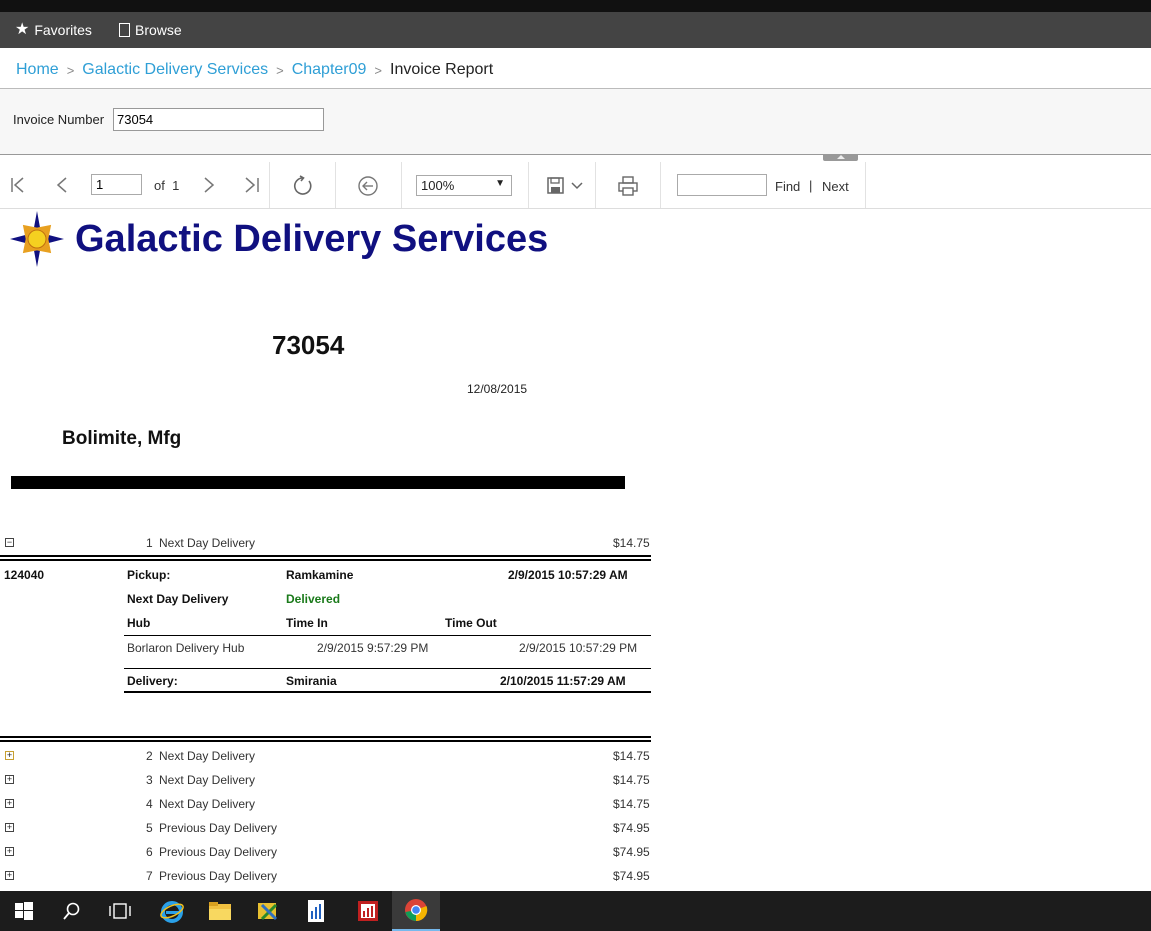 This screenshot has width=1151, height=931. I want to click on line-number: 1, so click(149, 543).